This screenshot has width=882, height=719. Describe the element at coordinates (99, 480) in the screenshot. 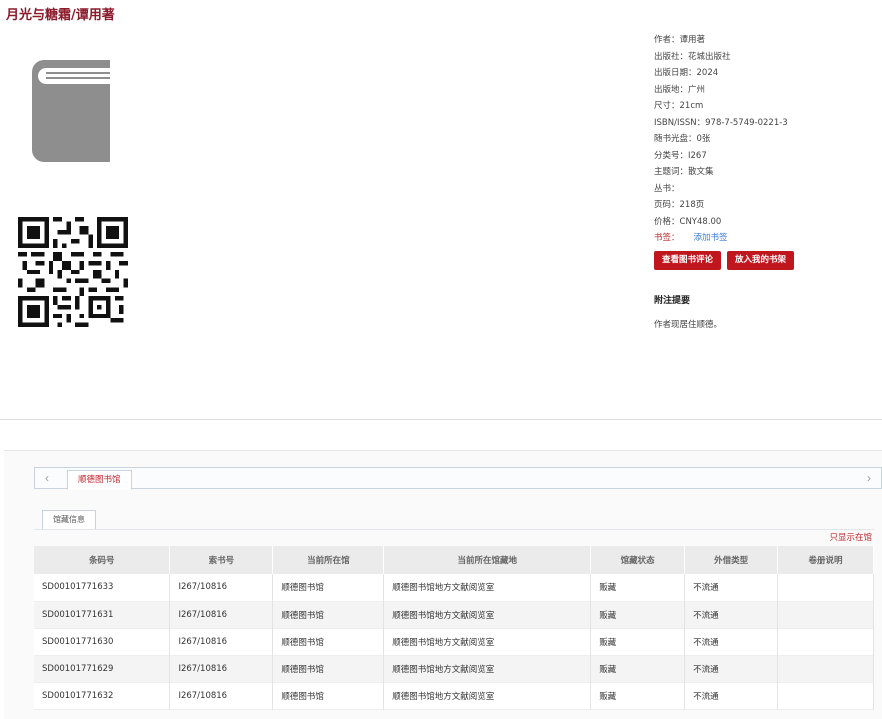

I see `tab-library: 顺德图书馆` at that location.